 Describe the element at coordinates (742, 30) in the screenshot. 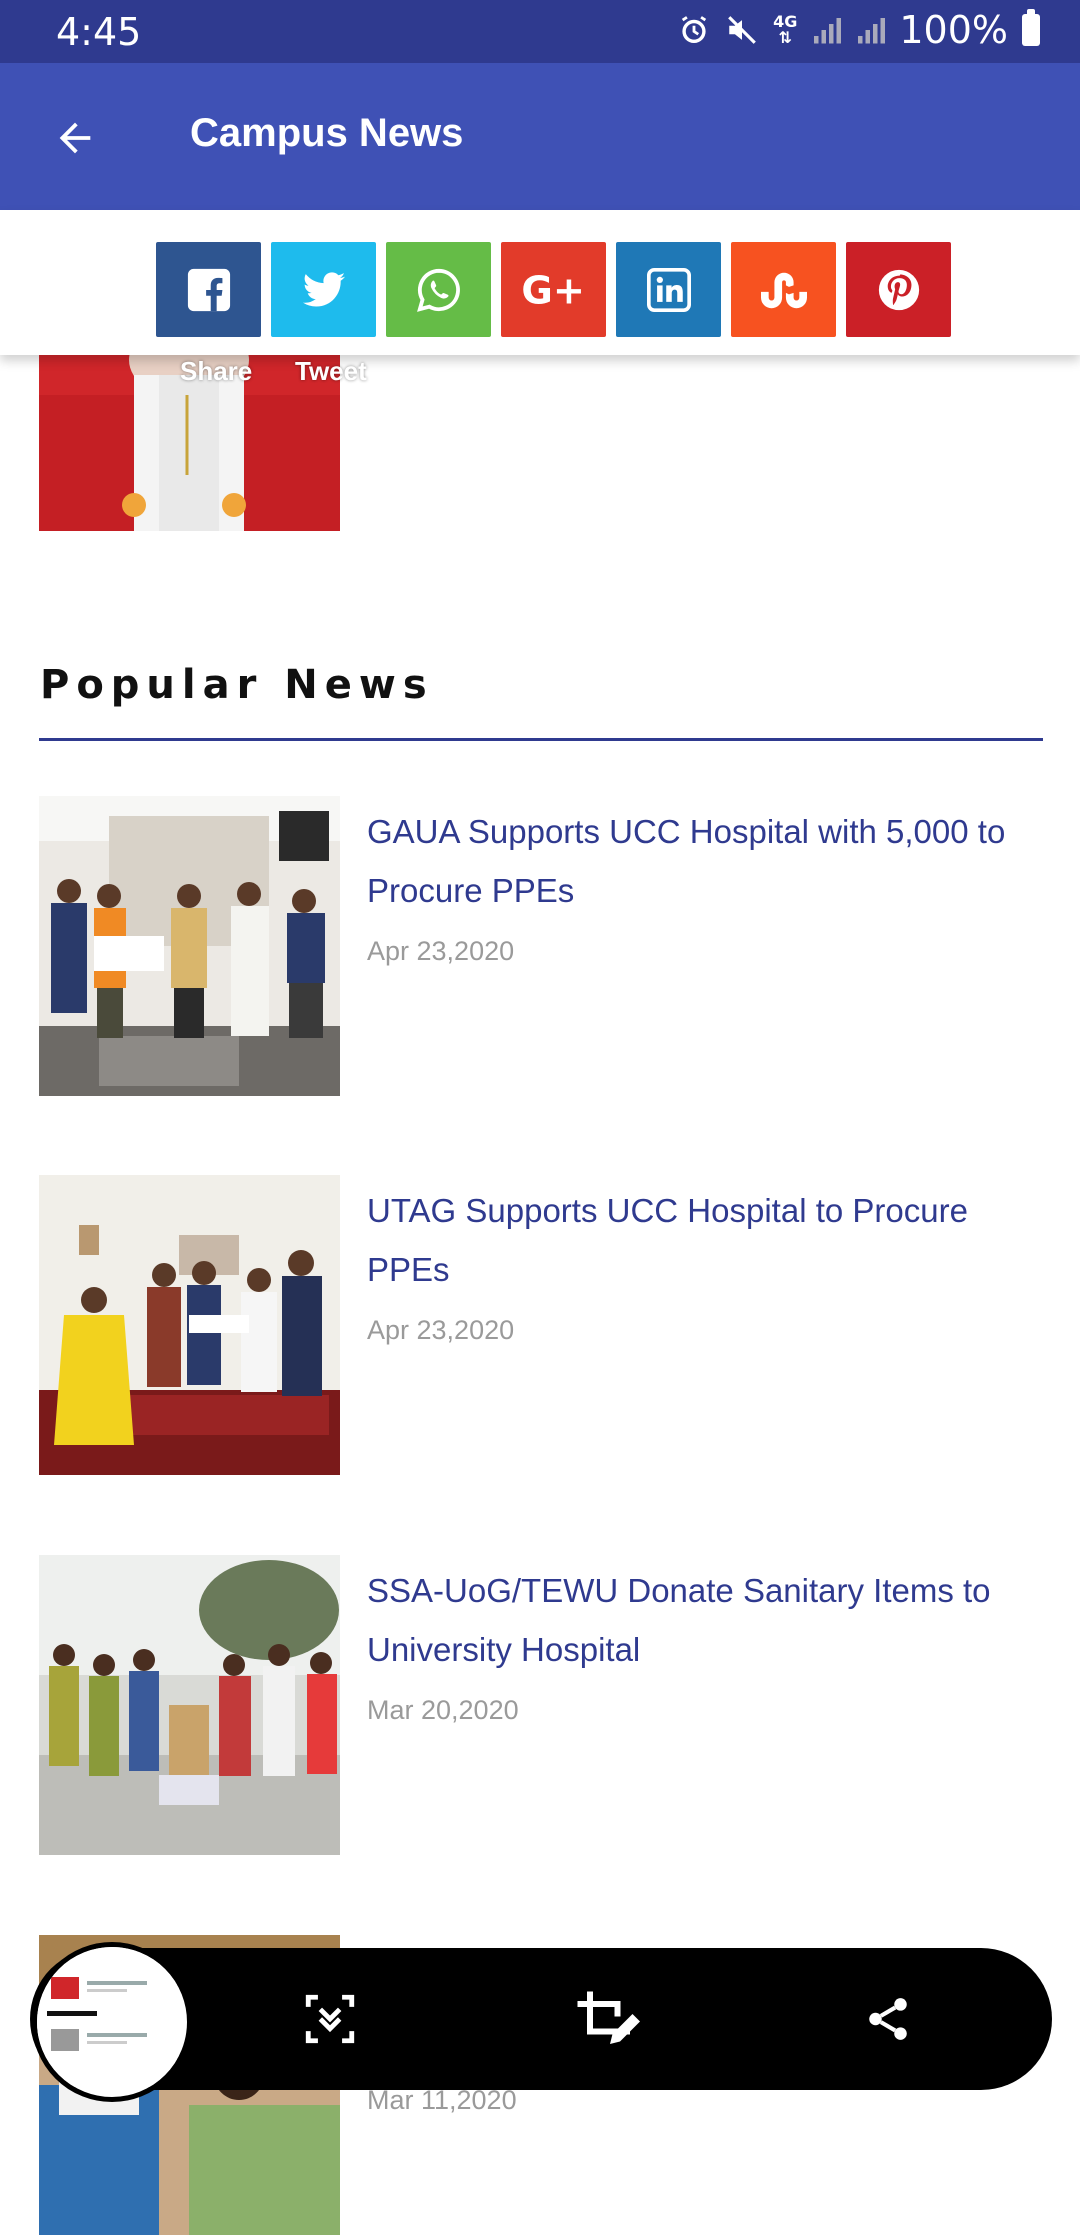

I see `mute-icon` at that location.